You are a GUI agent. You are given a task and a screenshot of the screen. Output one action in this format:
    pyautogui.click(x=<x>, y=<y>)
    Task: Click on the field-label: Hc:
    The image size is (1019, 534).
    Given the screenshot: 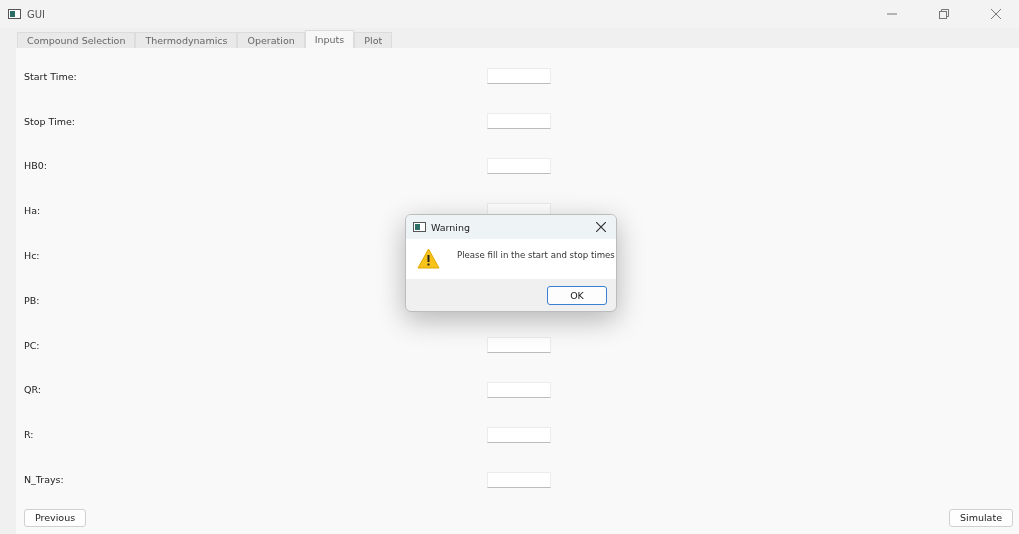 What is the action you would take?
    pyautogui.click(x=32, y=256)
    